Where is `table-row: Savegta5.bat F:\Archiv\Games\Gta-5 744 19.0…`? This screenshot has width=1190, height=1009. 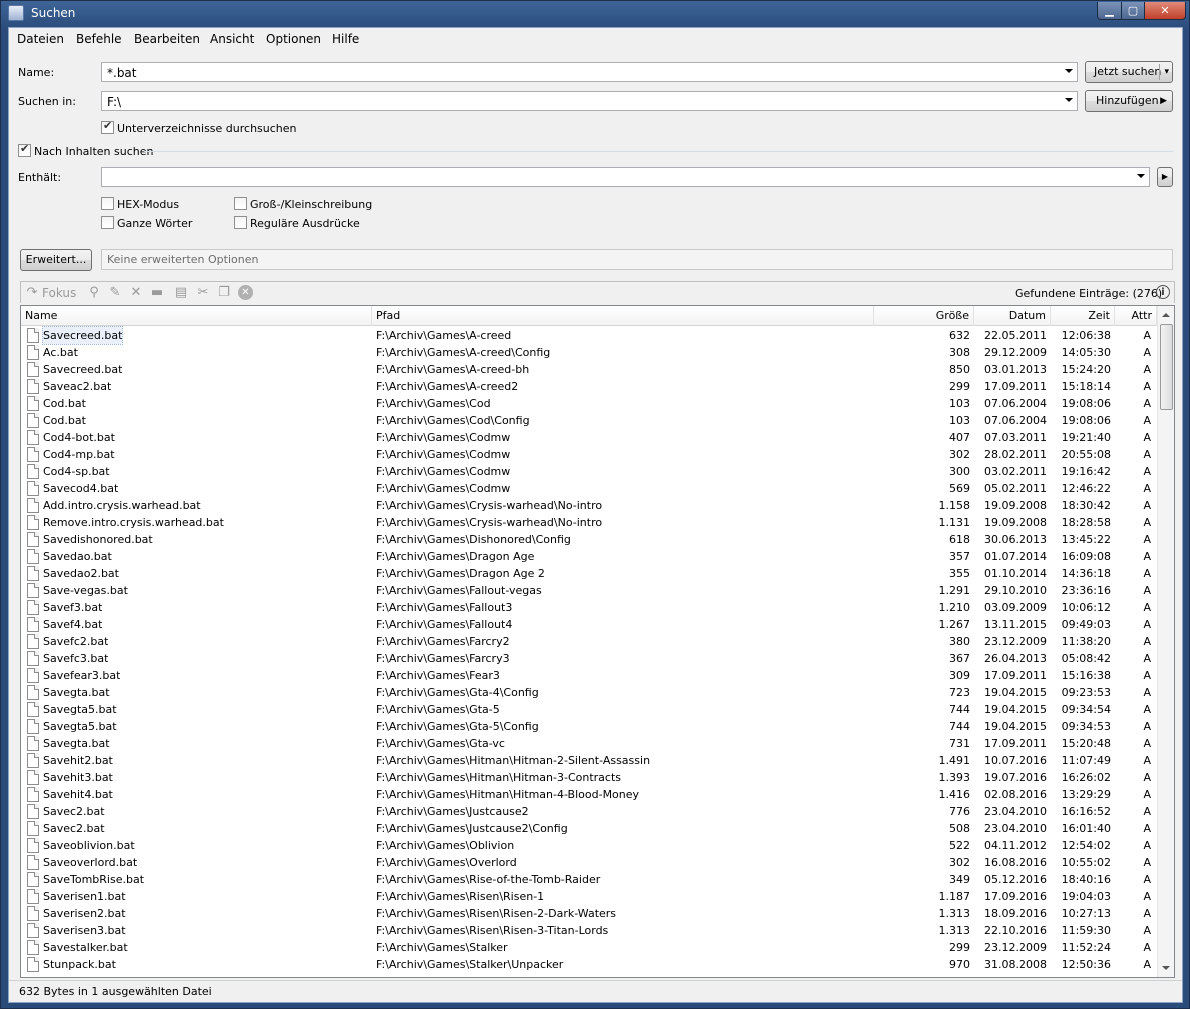 table-row: Savegta5.bat F:\Archiv\Games\Gta-5 744 19.0… is located at coordinates (589, 709).